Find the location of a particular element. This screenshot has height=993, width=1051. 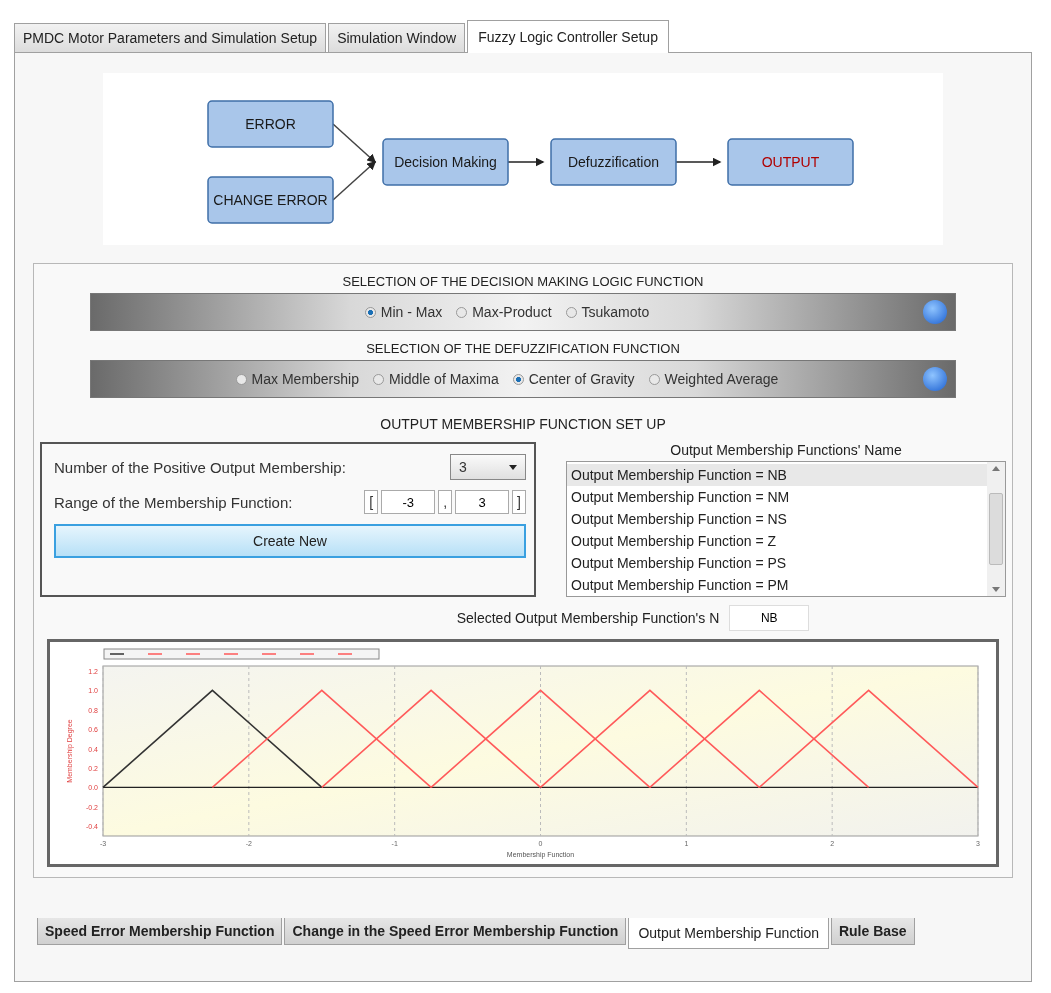

bracket: ] is located at coordinates (519, 502).